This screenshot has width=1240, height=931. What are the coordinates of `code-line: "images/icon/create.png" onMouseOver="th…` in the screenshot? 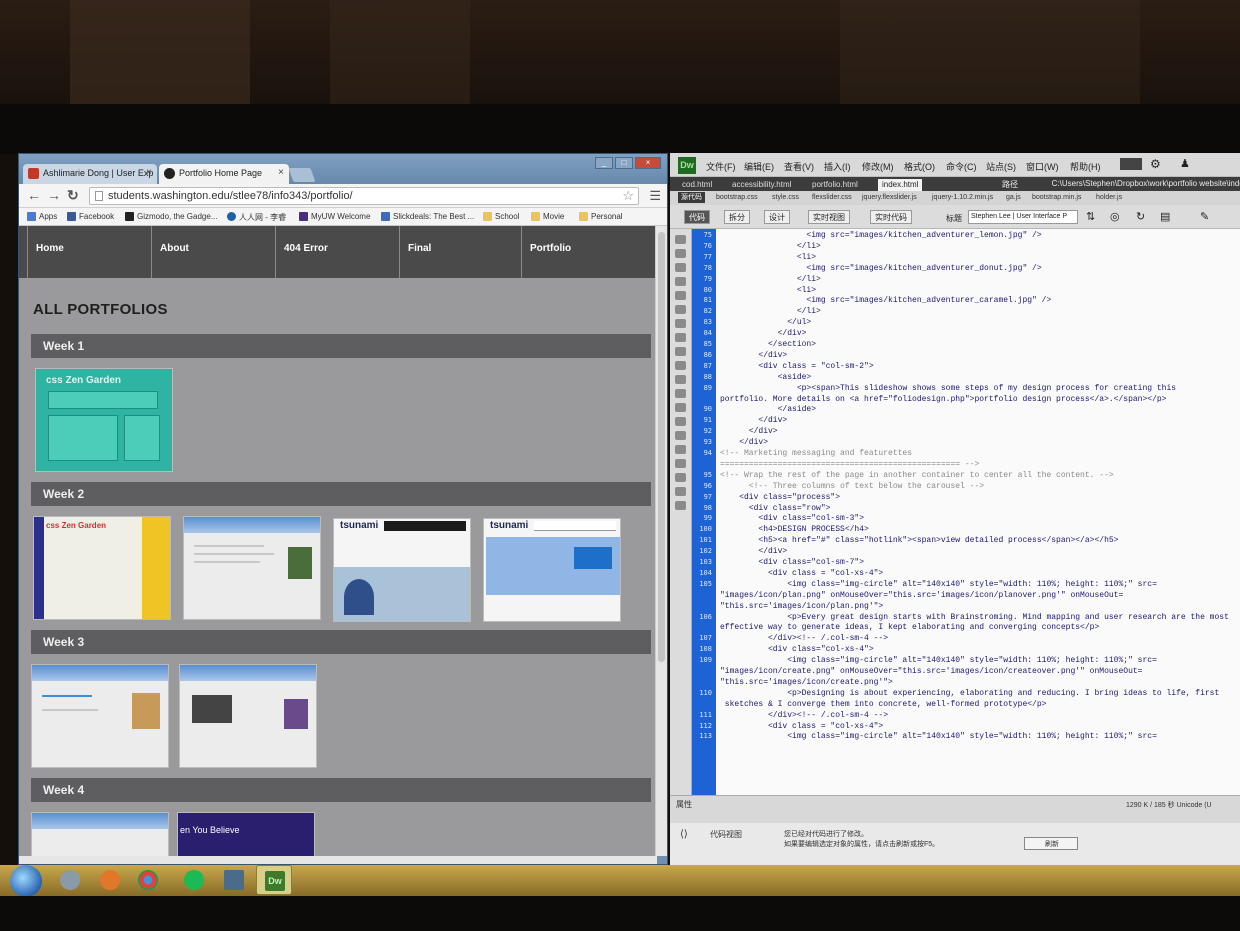 It's located at (931, 671).